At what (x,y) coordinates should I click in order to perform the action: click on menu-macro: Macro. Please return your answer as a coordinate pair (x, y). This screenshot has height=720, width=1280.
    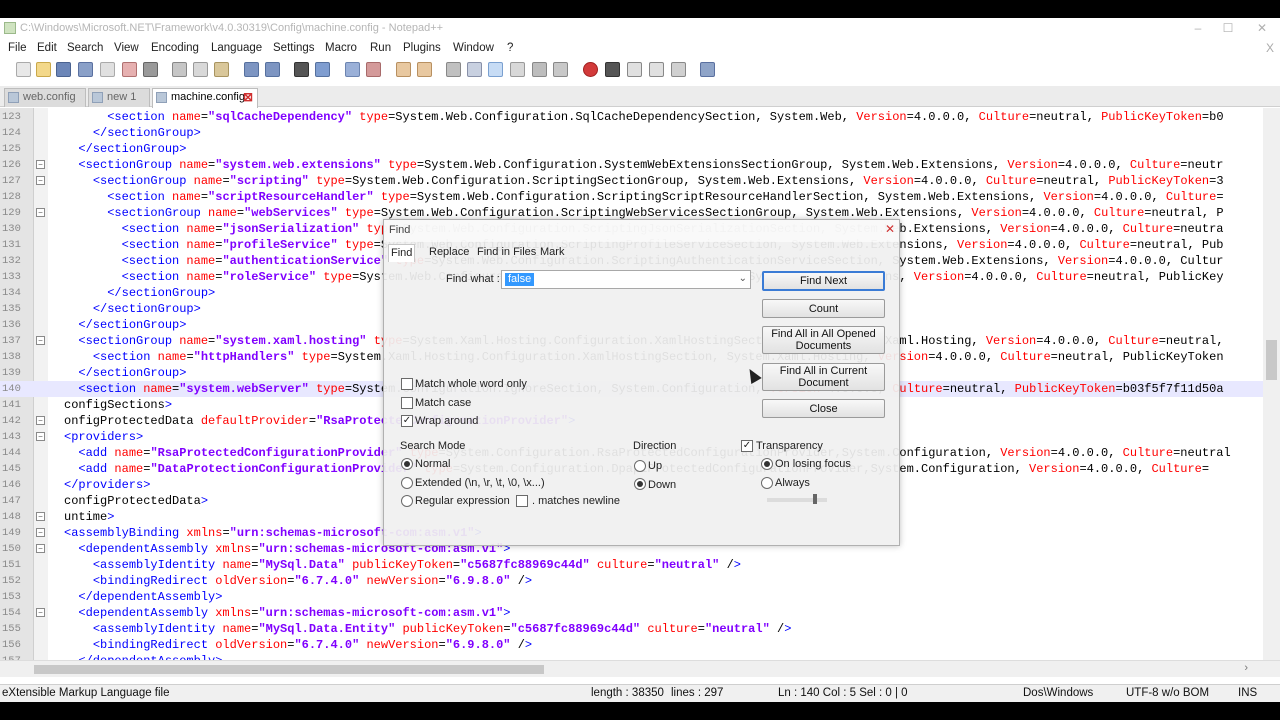
    Looking at the image, I should click on (341, 48).